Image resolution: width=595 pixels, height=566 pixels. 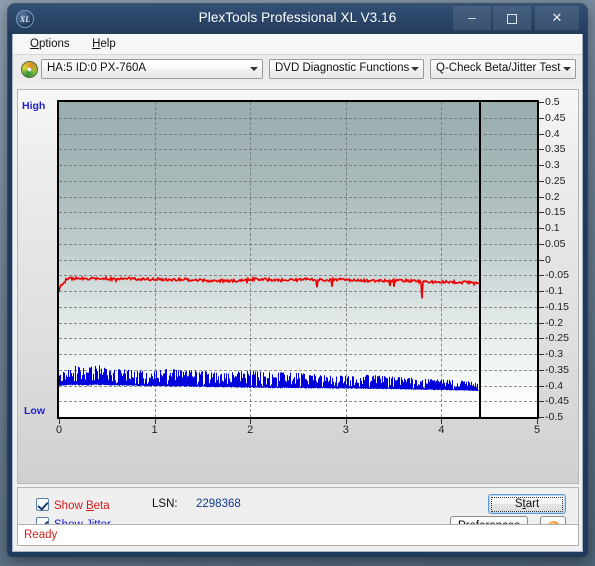 What do you see at coordinates (297, 19) in the screenshot?
I see `title-bar: XL PlexTools Professional XL V3.16 – ✕` at bounding box center [297, 19].